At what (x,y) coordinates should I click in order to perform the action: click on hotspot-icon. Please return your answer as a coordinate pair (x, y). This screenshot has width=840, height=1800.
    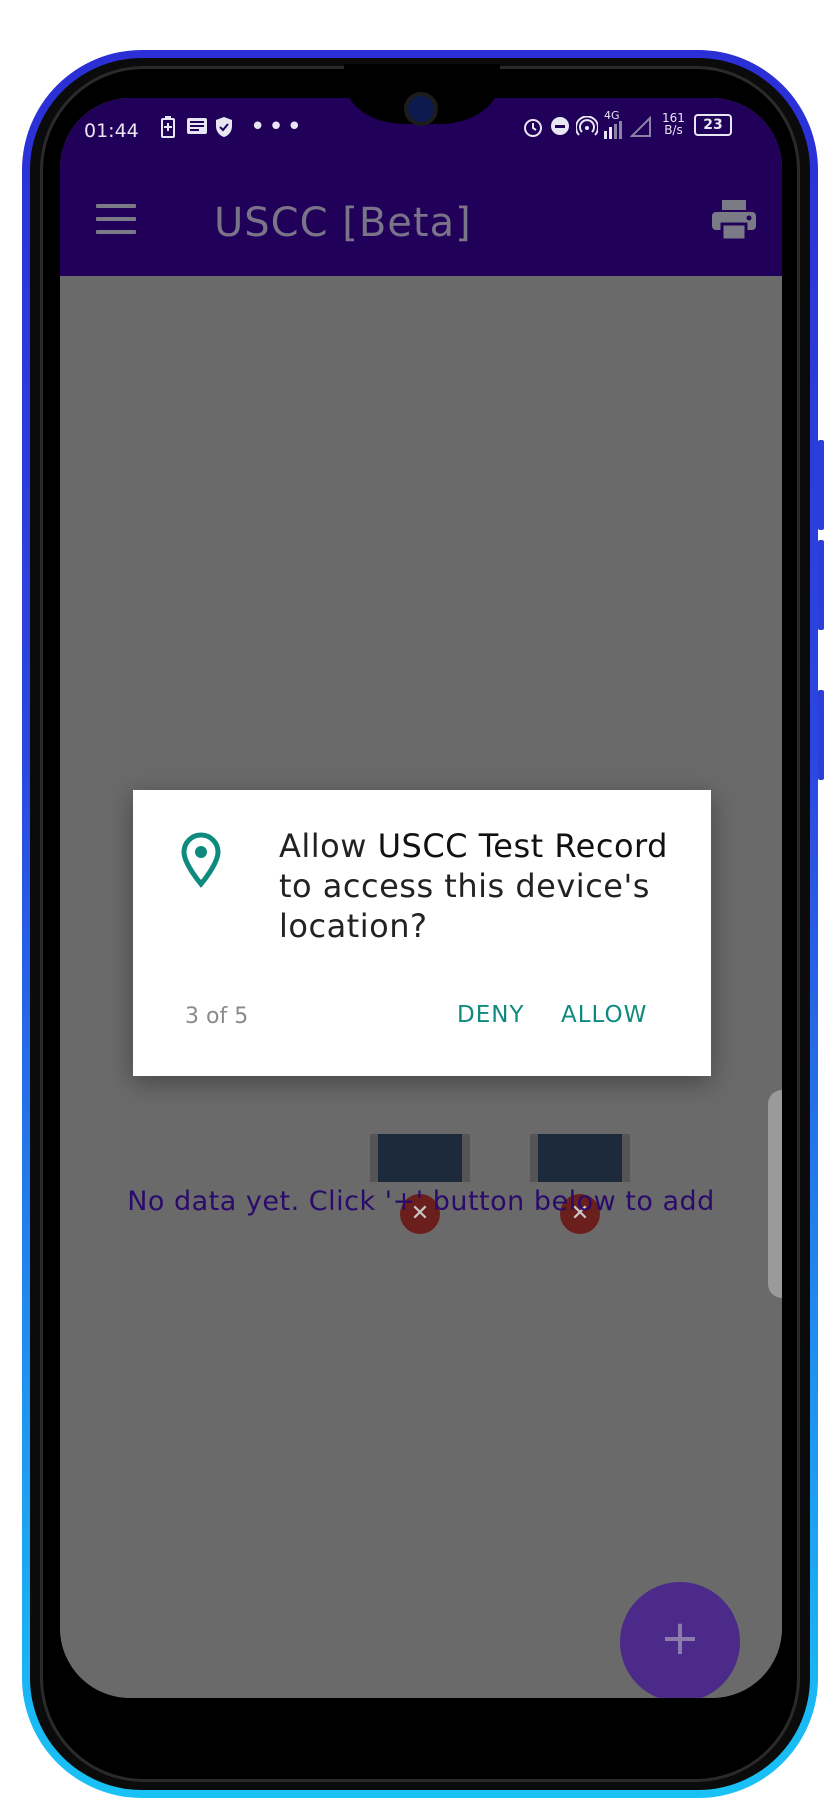
    Looking at the image, I should click on (587, 129).